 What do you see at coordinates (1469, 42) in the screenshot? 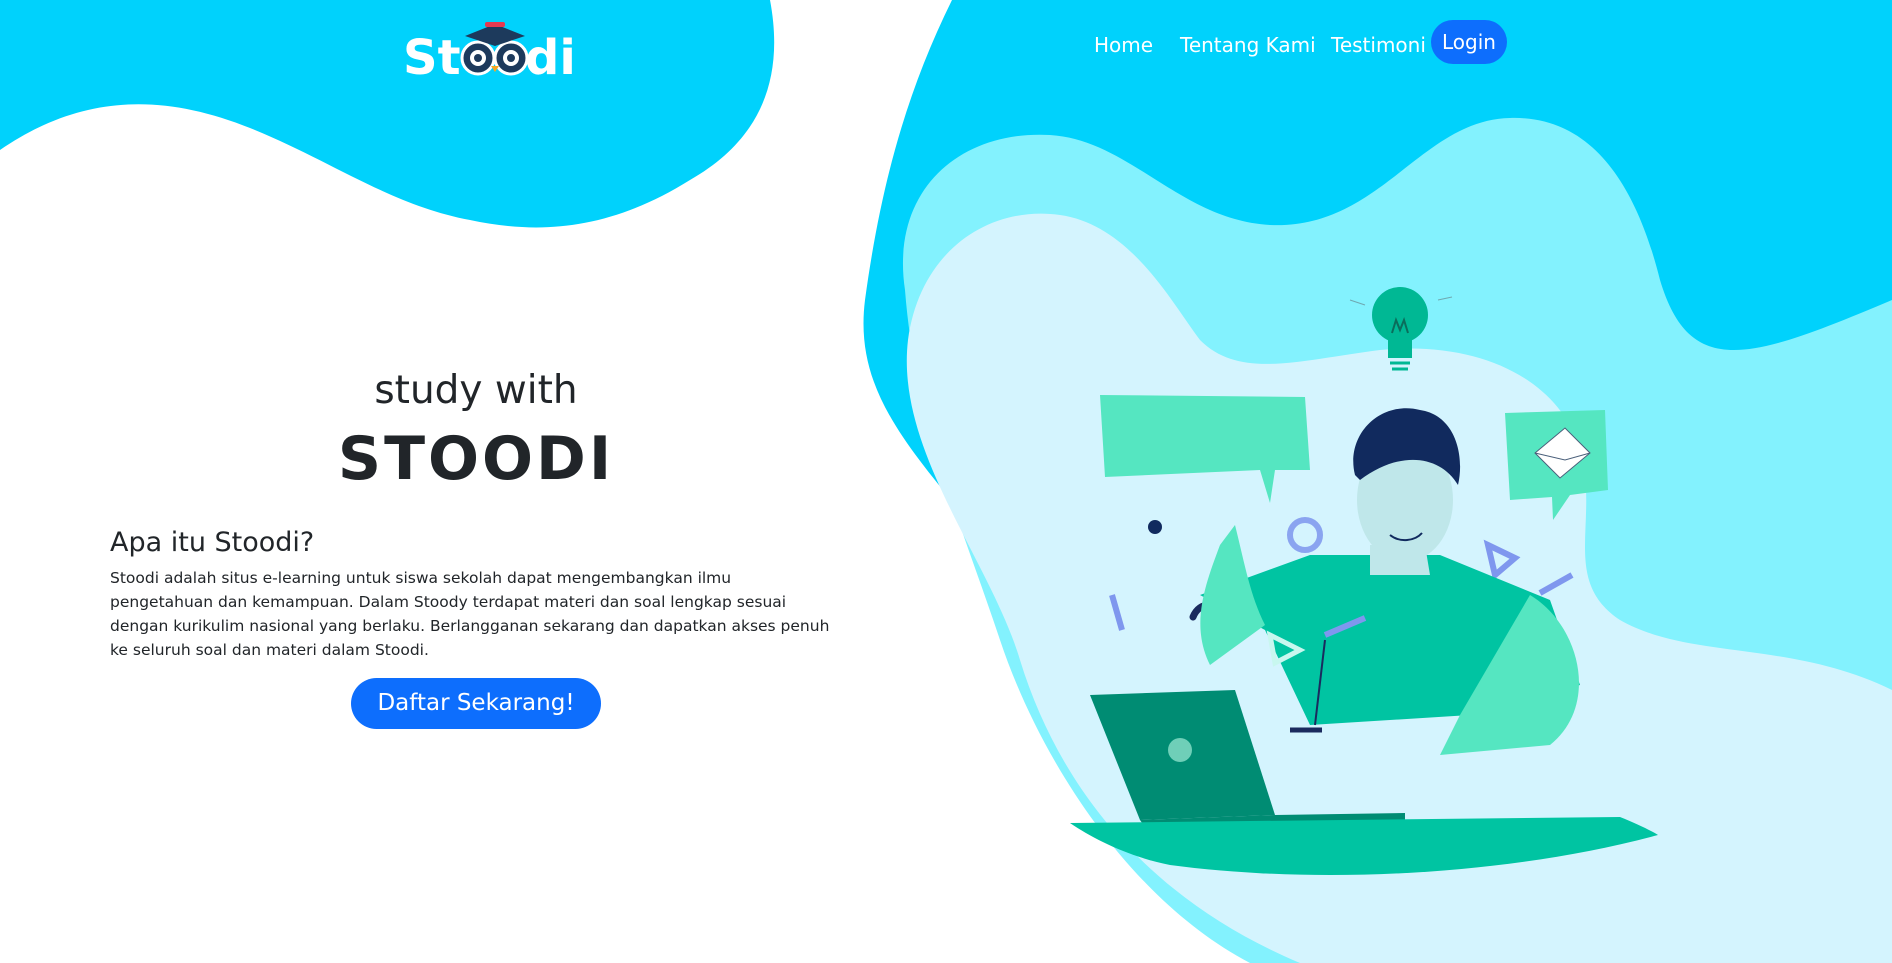
I see `login-button: Login` at bounding box center [1469, 42].